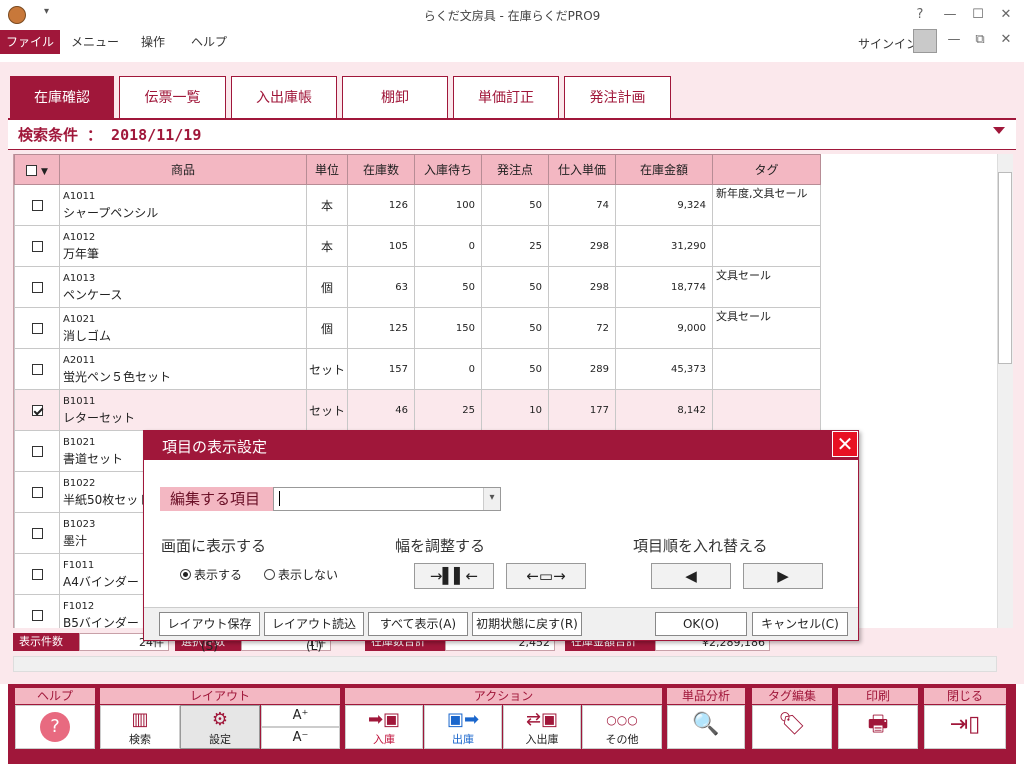 This screenshot has width=1024, height=768. What do you see at coordinates (185, 574) in the screenshot?
I see `radio-show-button` at bounding box center [185, 574].